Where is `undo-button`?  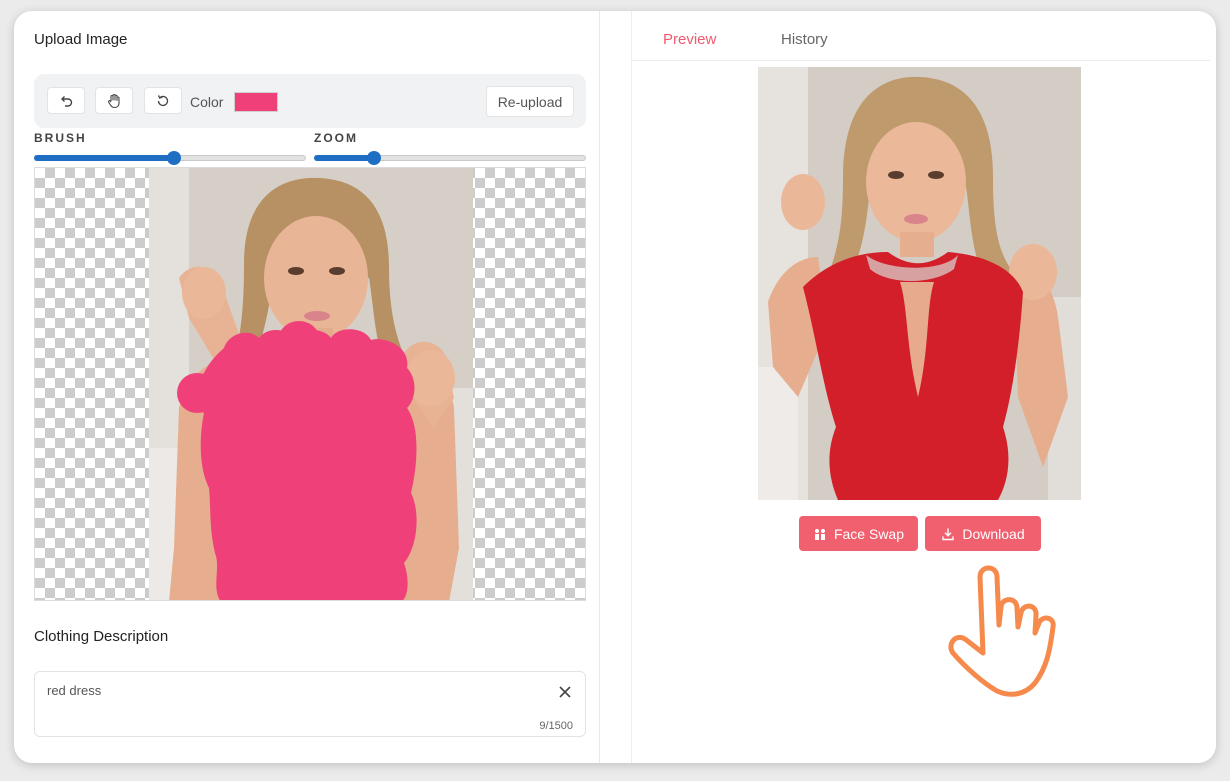
undo-button is located at coordinates (66, 100).